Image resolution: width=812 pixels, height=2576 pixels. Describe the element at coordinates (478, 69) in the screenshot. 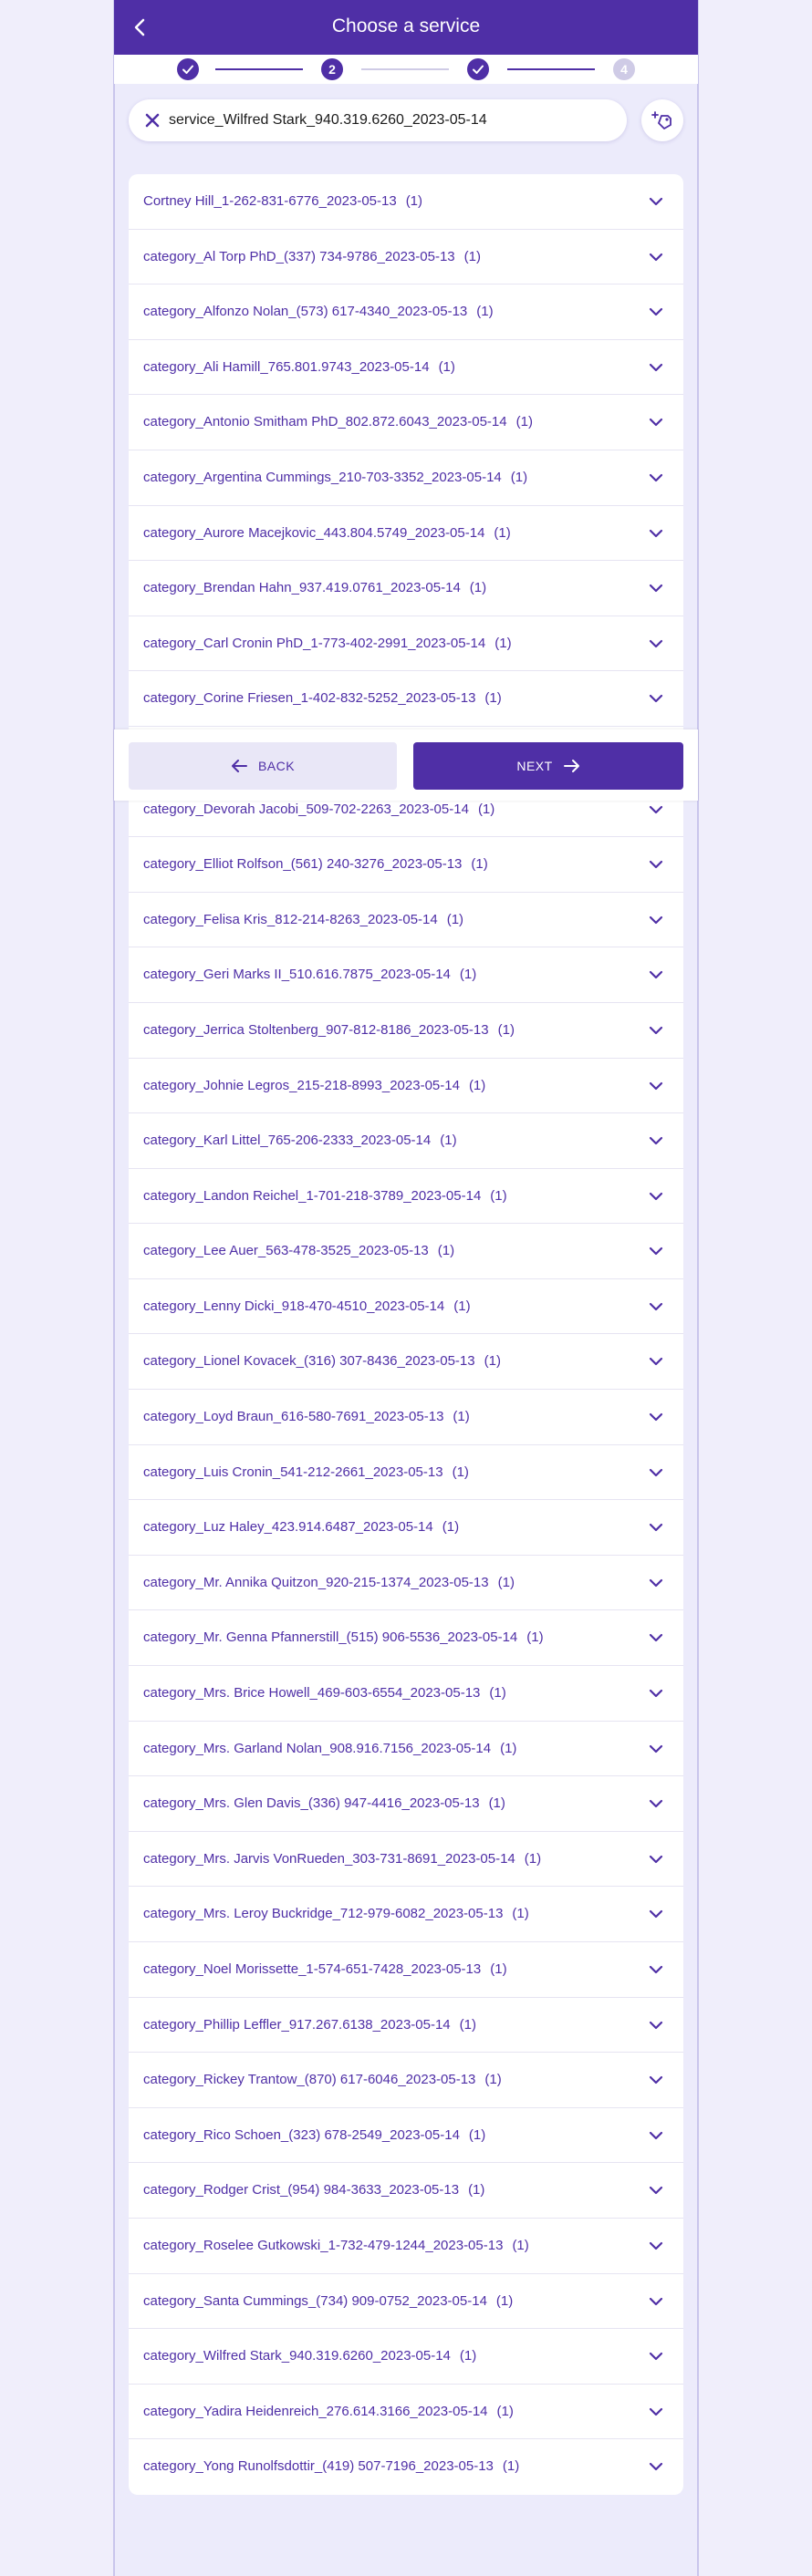

I see `step-3-done` at that location.